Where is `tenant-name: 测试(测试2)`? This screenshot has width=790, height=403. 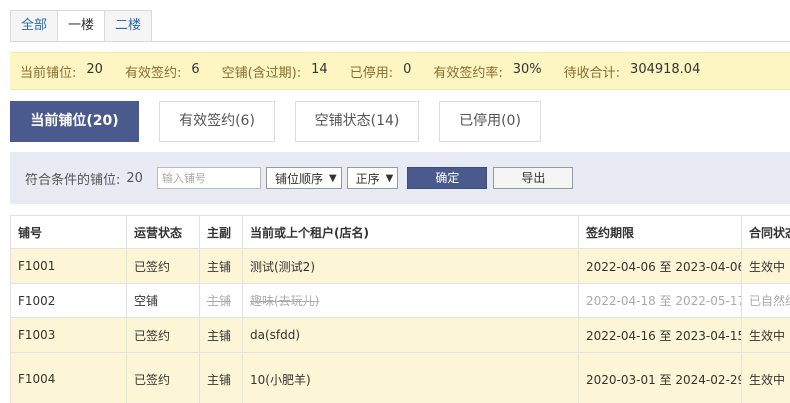 tenant-name: 测试(测试2) is located at coordinates (410, 266).